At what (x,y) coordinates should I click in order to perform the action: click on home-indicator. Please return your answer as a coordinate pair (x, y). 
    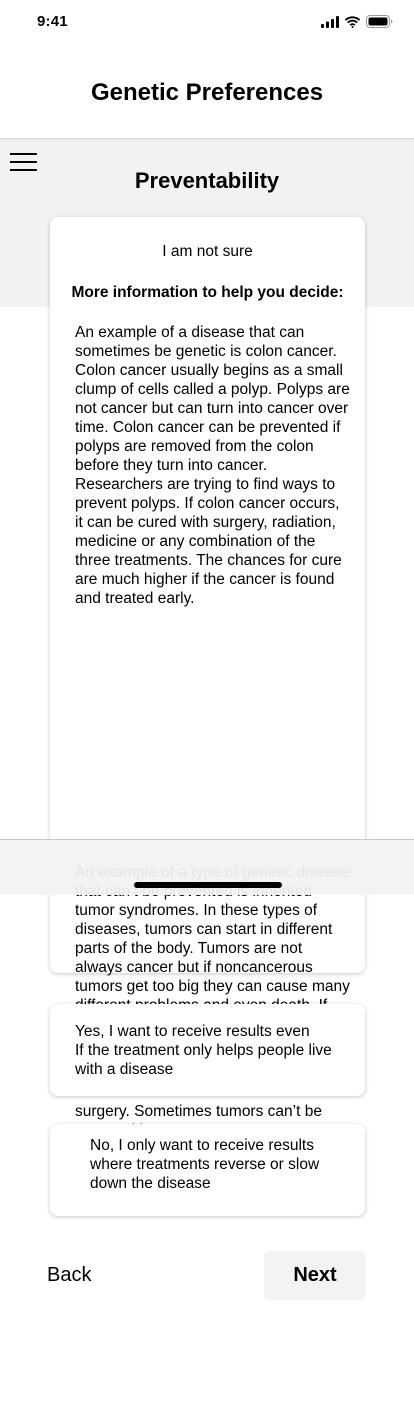
    Looking at the image, I should click on (208, 885).